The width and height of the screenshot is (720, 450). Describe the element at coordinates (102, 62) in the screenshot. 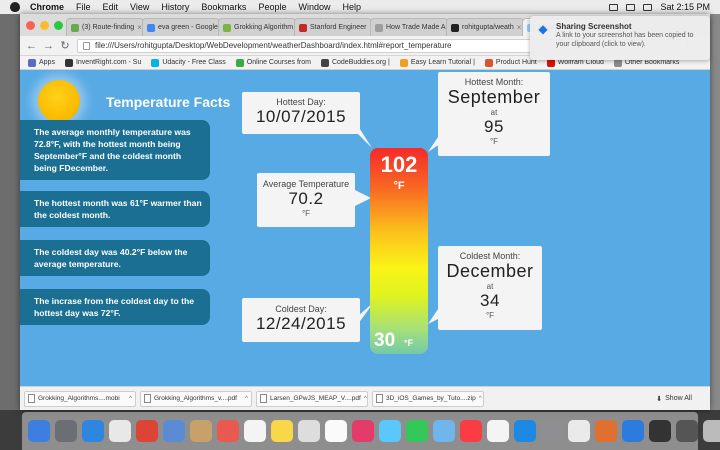

I see `bookmark-item: InventRight.com - Su` at that location.